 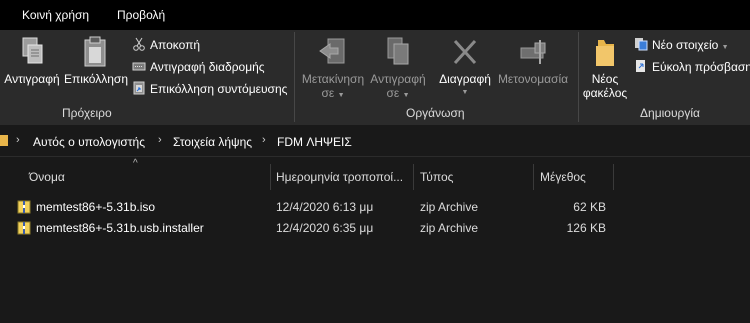 What do you see at coordinates (96, 207) in the screenshot?
I see `file-name: memtest86+-5.31b.iso` at bounding box center [96, 207].